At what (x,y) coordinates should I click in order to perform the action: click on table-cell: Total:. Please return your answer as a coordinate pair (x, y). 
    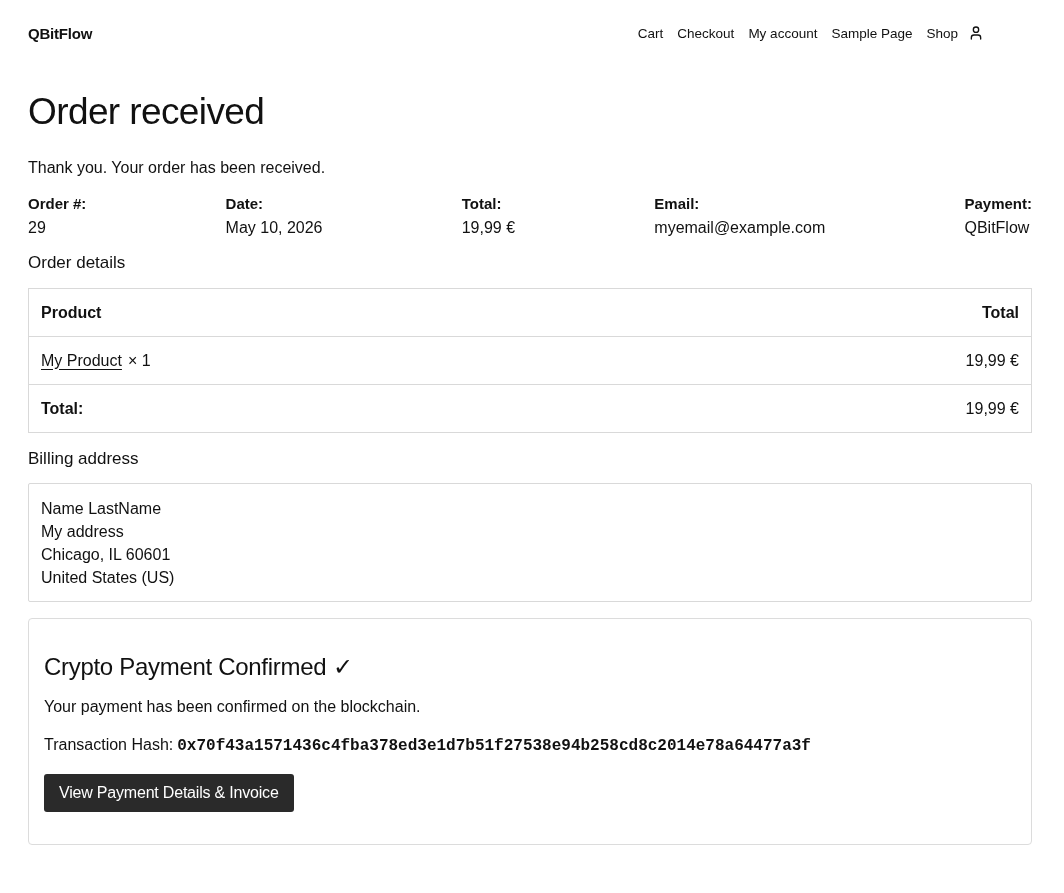
    Looking at the image, I should click on (345, 408).